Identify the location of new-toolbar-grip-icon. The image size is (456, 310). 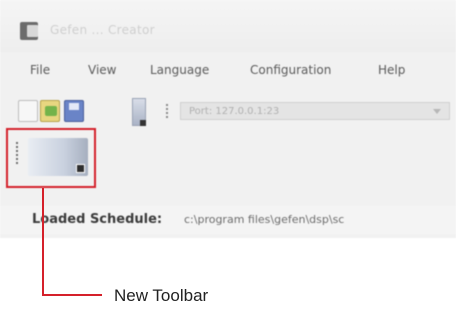
(17, 153).